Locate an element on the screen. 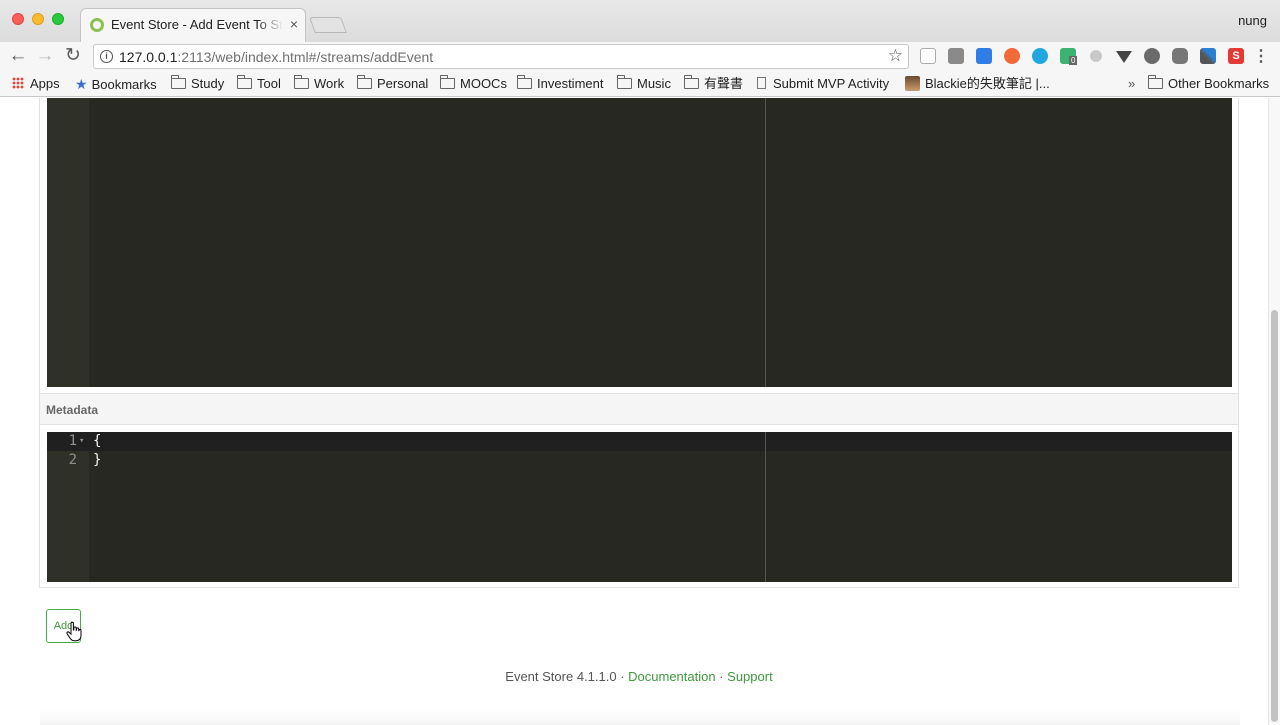 The width and height of the screenshot is (1280, 725). bookmark-apps: Apps is located at coordinates (36, 84).